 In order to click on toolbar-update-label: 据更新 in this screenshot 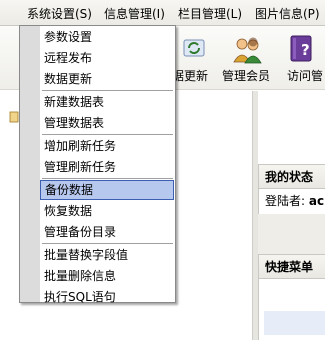, I will do `click(190, 76)`.